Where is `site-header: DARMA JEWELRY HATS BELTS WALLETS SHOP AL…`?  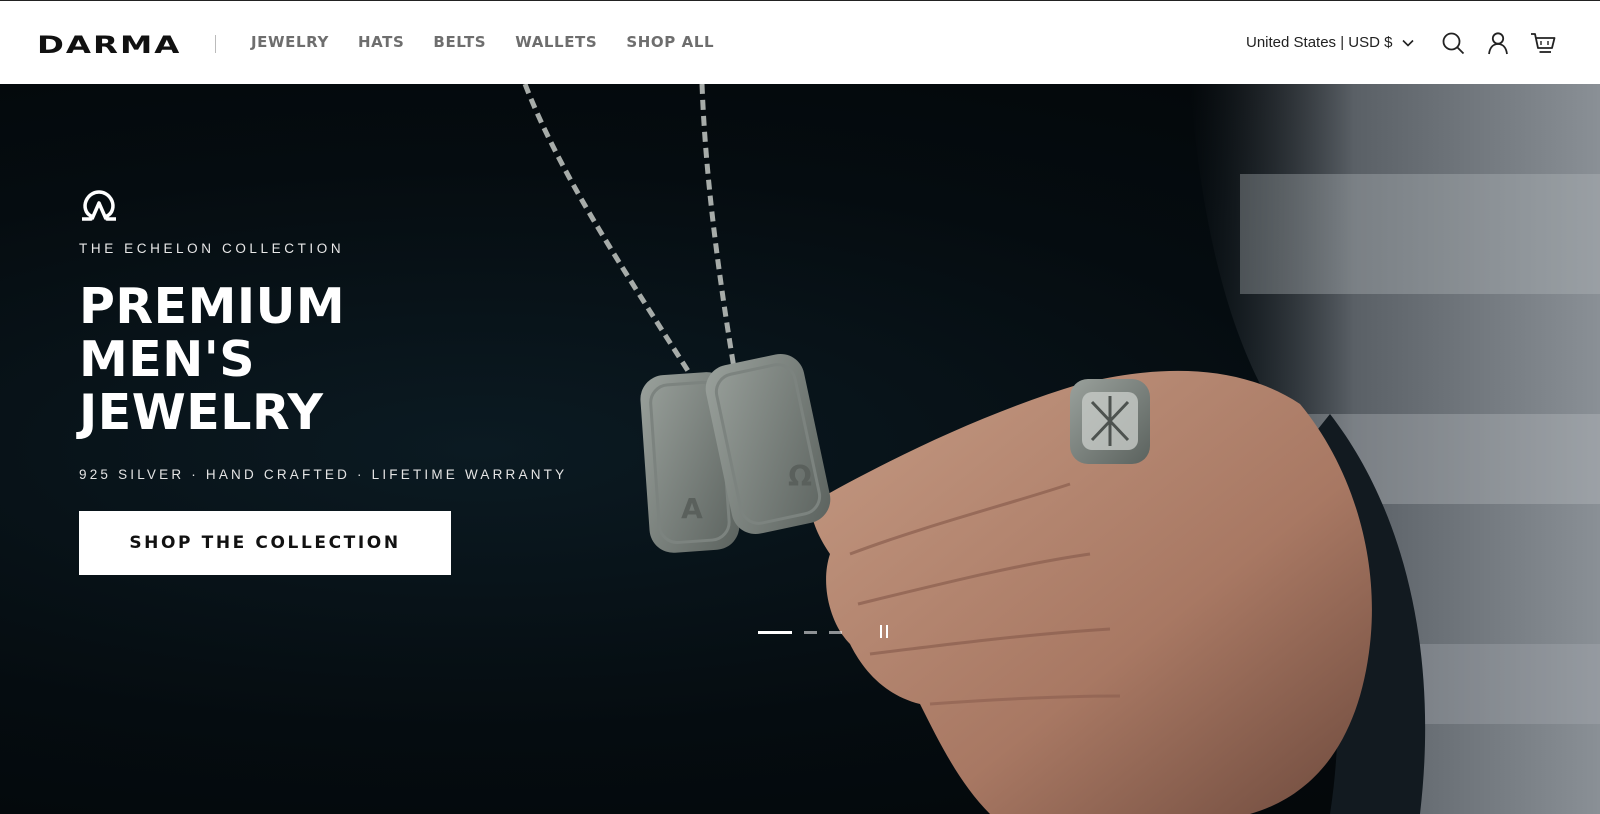
site-header: DARMA JEWELRY HATS BELTS WALLETS SHOP AL… is located at coordinates (800, 42).